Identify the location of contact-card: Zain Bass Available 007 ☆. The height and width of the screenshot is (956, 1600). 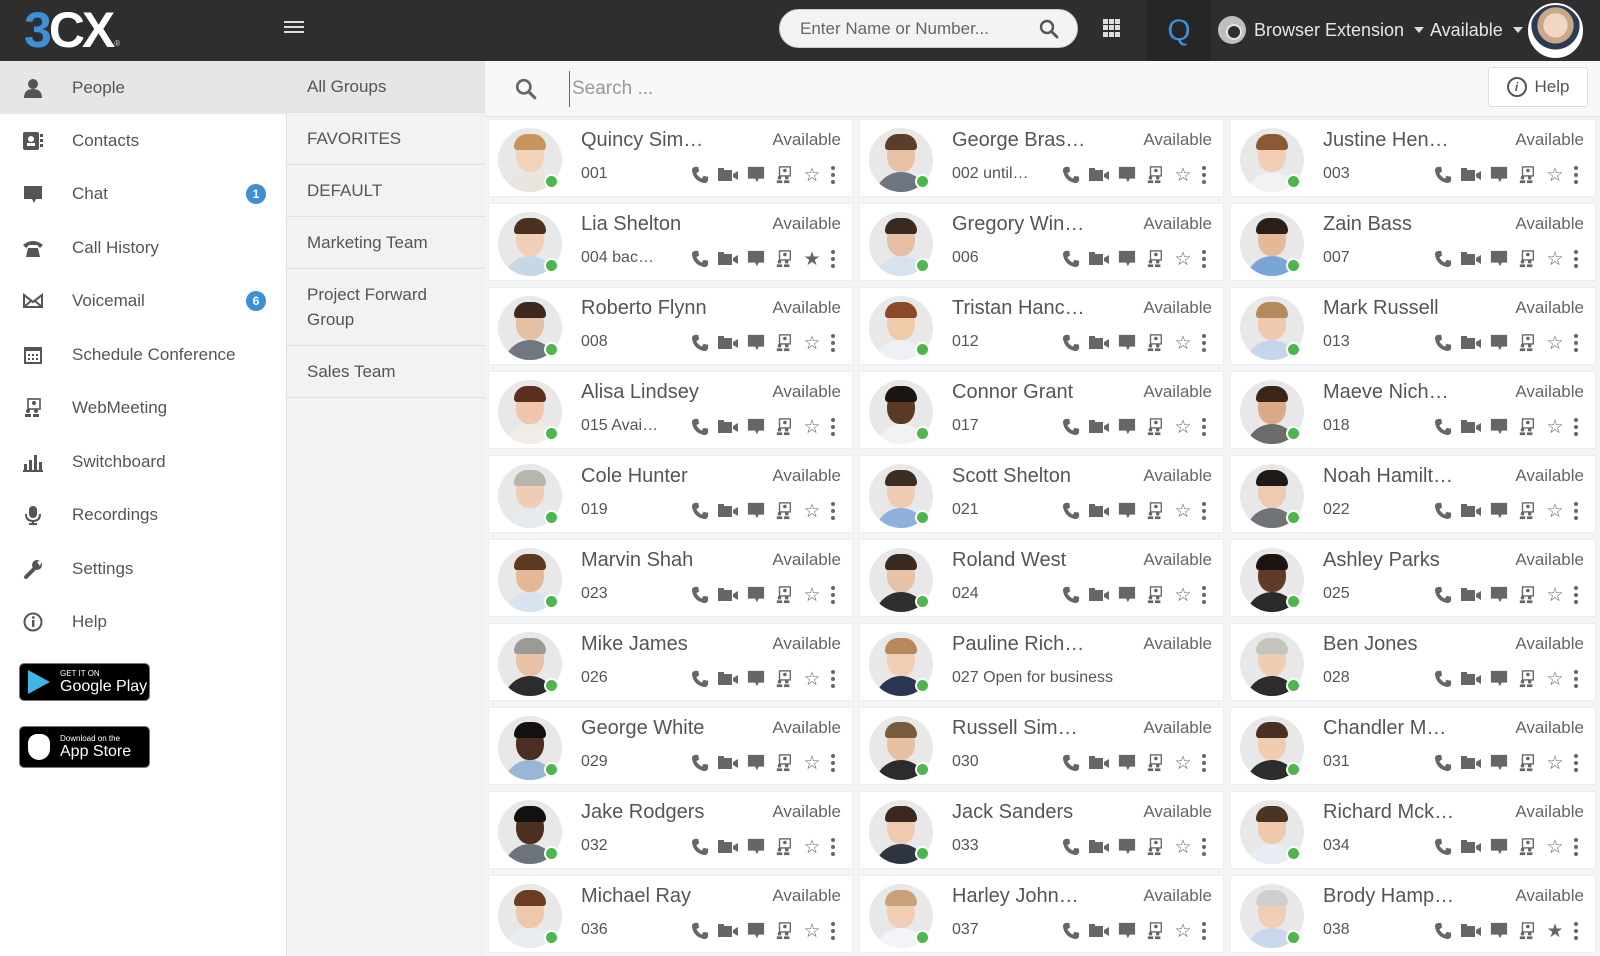
(1413, 242).